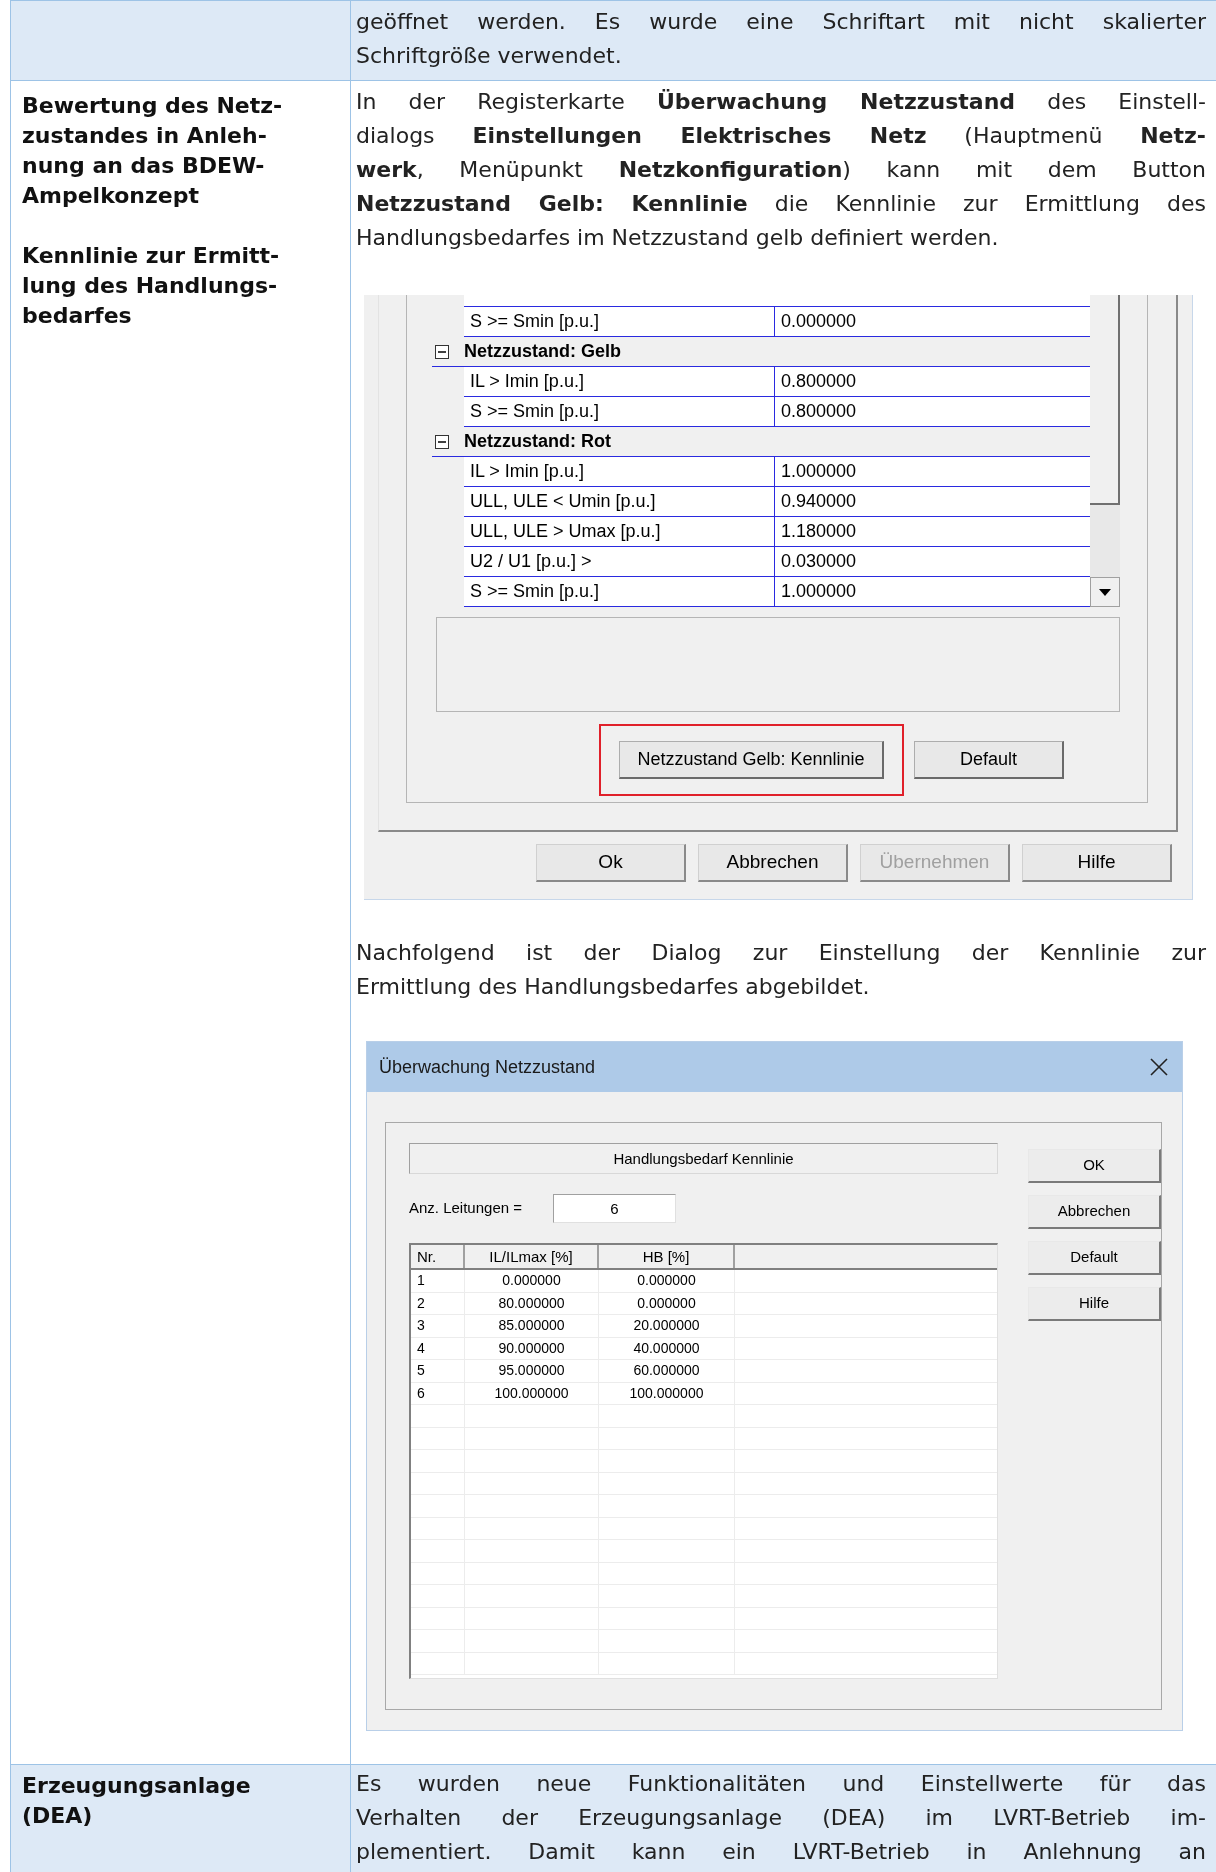  Describe the element at coordinates (1105, 592) in the screenshot. I see `down-arrow-icon` at that location.